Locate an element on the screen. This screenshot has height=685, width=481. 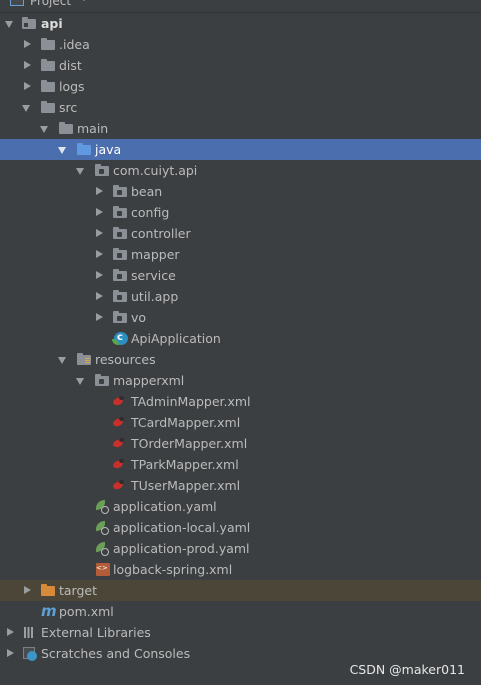
tree-item-label: mapperxml is located at coordinates (149, 380).